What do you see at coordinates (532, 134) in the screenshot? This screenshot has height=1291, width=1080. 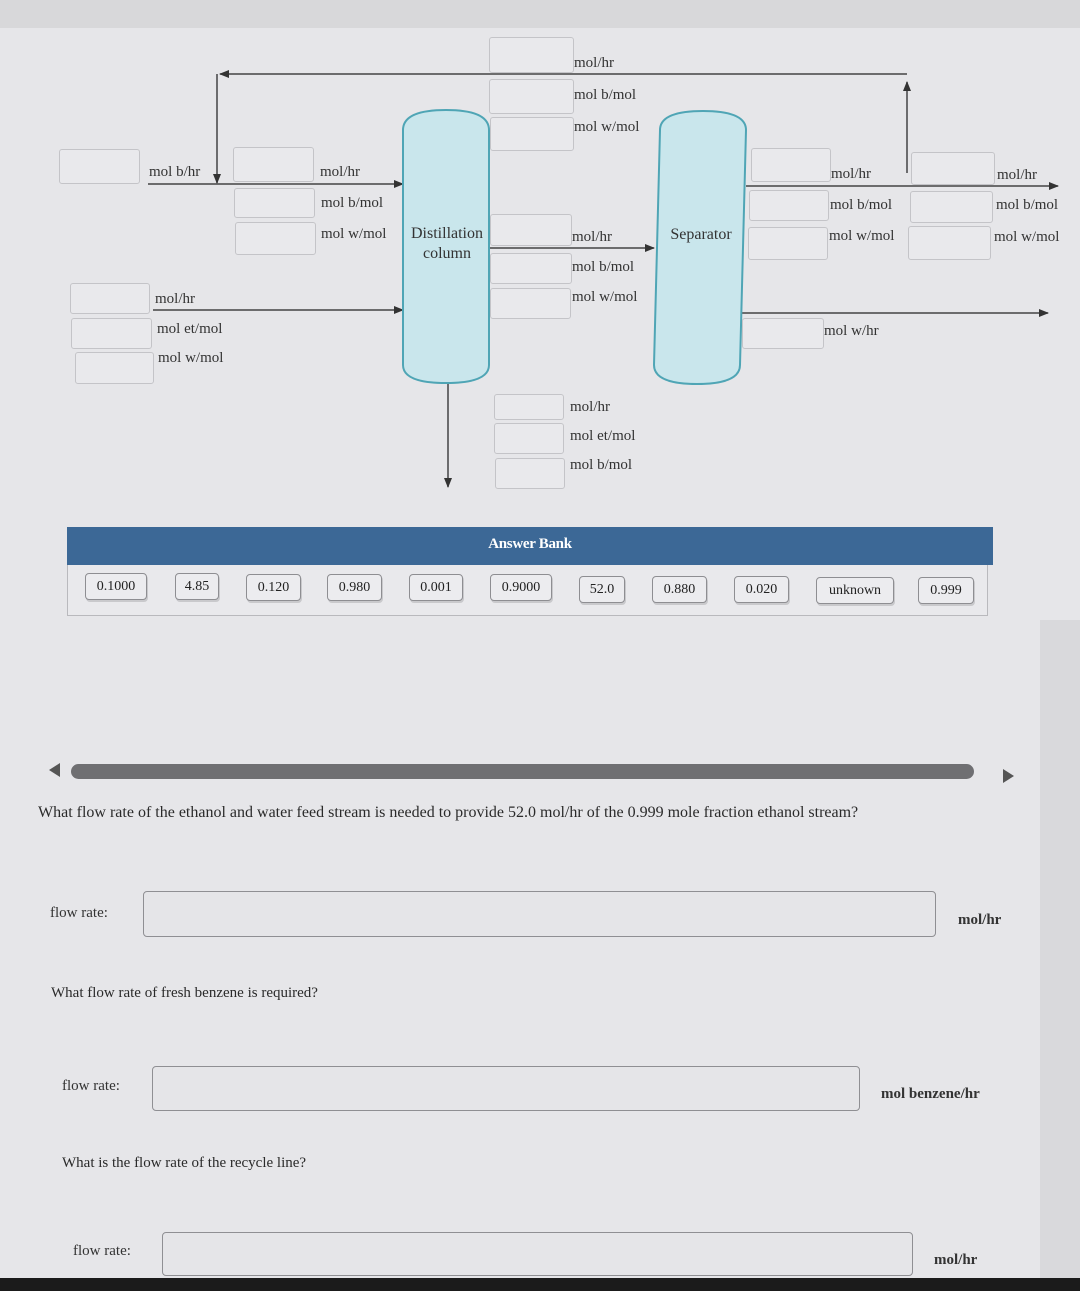 I see `drop-zone-recycle-water-fraction` at bounding box center [532, 134].